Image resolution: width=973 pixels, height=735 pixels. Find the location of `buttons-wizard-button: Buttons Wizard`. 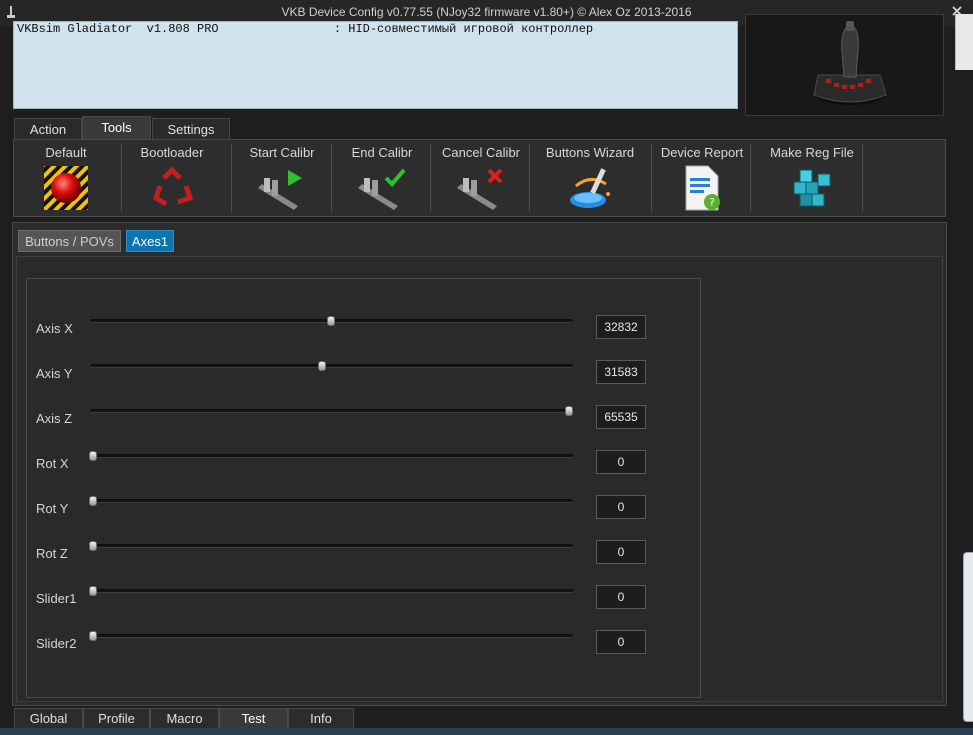

buttons-wizard-button: Buttons Wizard is located at coordinates (590, 178).